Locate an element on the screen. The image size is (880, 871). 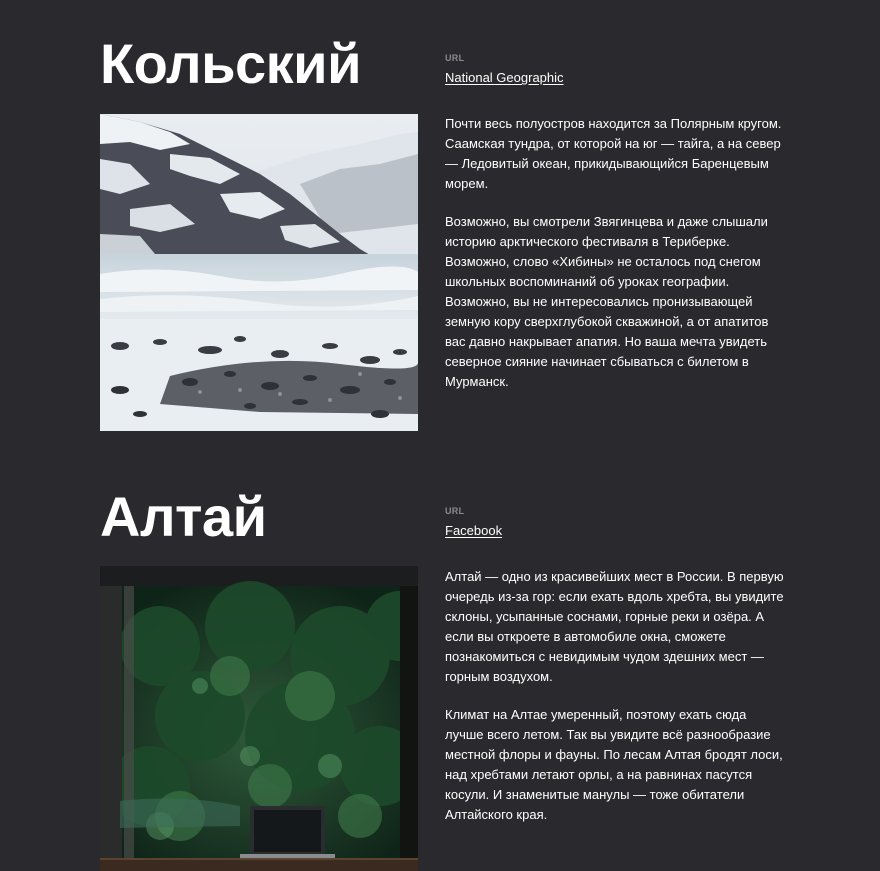
place-title: Алтай is located at coordinates (183, 516).